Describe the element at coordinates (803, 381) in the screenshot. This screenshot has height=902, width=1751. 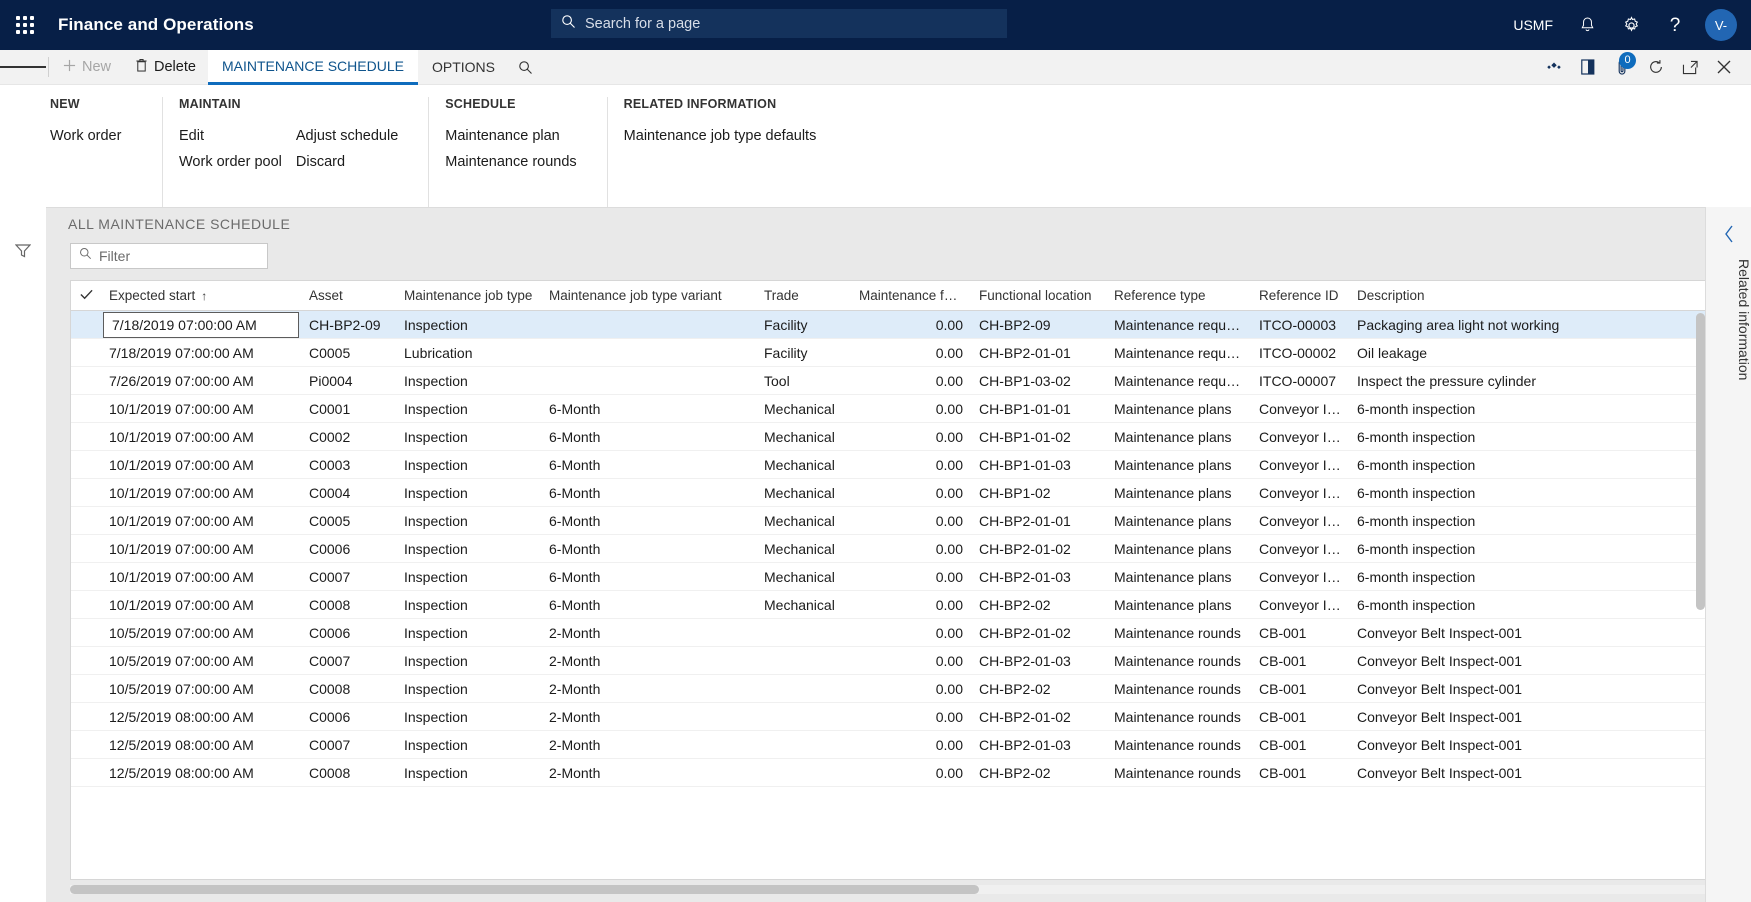
I see `cell-trade: Tool` at that location.